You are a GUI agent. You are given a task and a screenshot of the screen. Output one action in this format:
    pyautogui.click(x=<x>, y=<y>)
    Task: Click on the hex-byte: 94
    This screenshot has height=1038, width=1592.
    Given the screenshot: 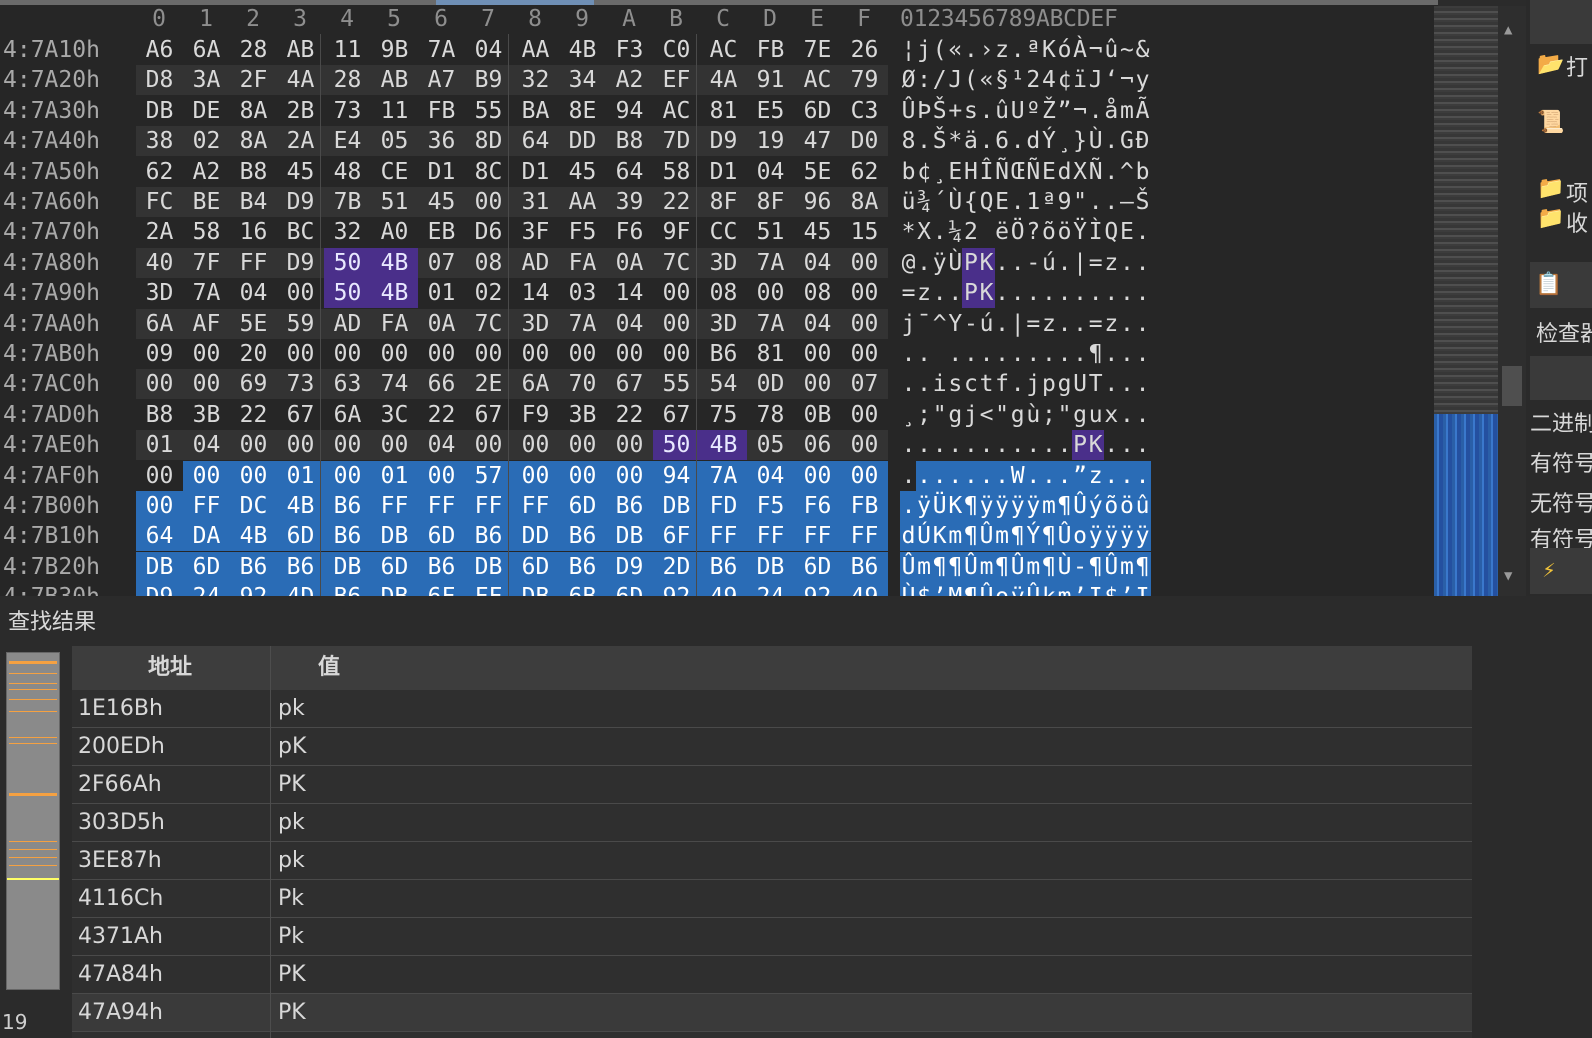 What is the action you would take?
    pyautogui.click(x=629, y=111)
    